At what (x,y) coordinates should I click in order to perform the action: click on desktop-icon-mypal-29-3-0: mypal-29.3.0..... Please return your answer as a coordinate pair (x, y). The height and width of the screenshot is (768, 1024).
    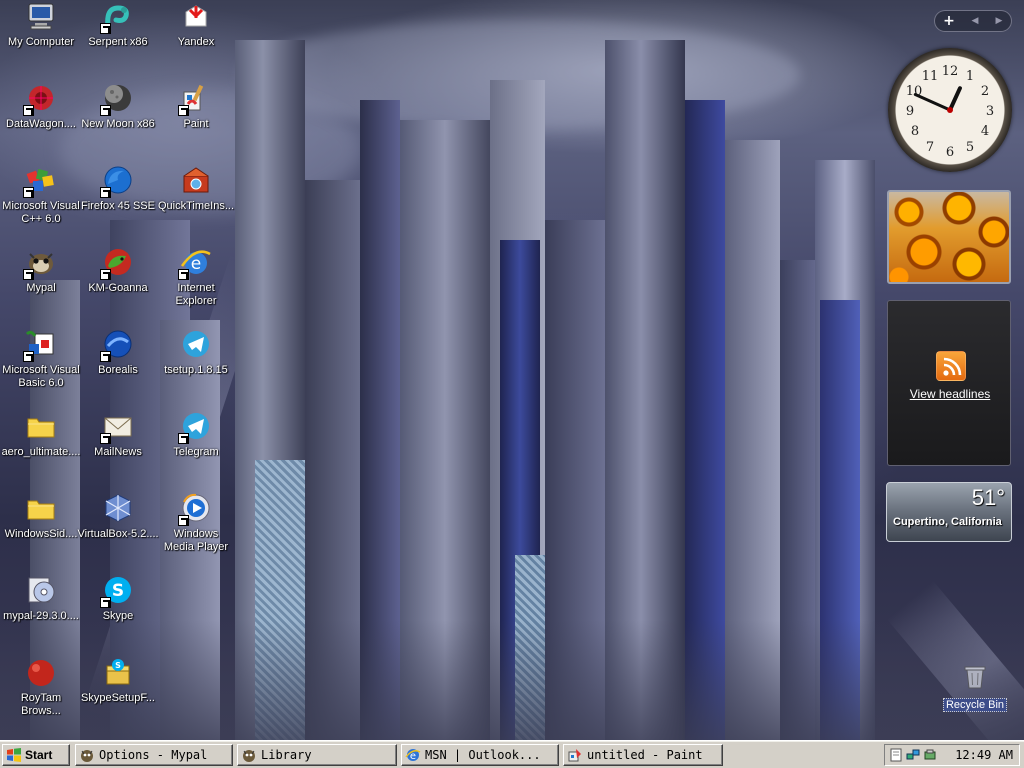
    Looking at the image, I should click on (41, 614).